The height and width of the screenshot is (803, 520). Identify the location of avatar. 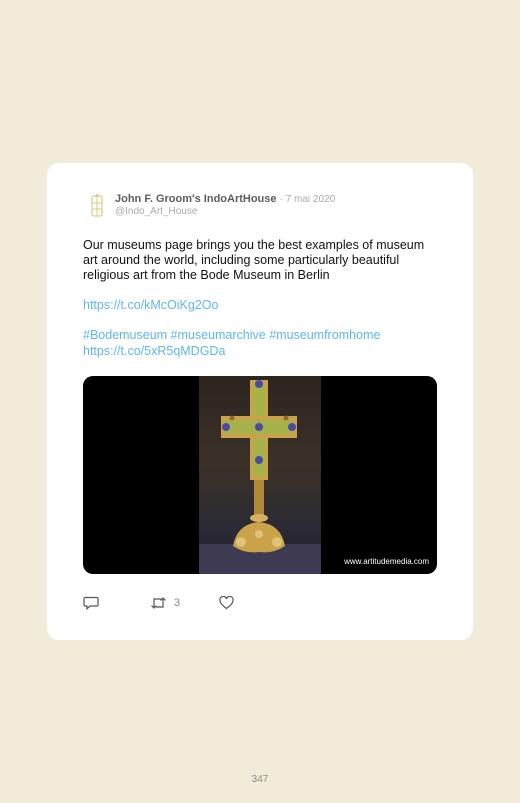
(97, 206).